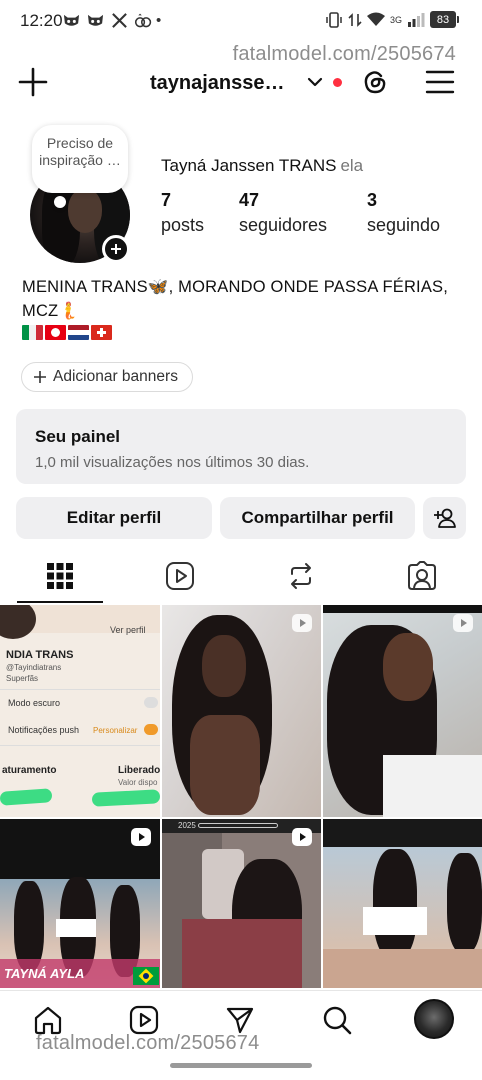 The image size is (482, 1080). I want to click on display-name: Tayná Janssen TRANS ela, so click(262, 166).